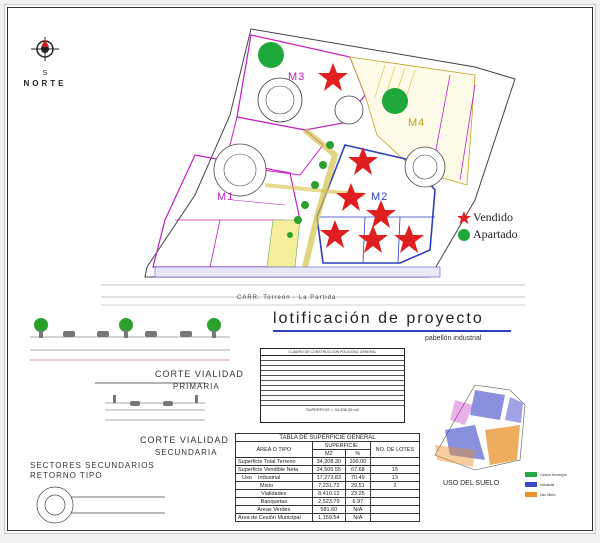 The image size is (600, 543). What do you see at coordinates (226, 197) in the screenshot?
I see `block-m1-label: M1` at bounding box center [226, 197].